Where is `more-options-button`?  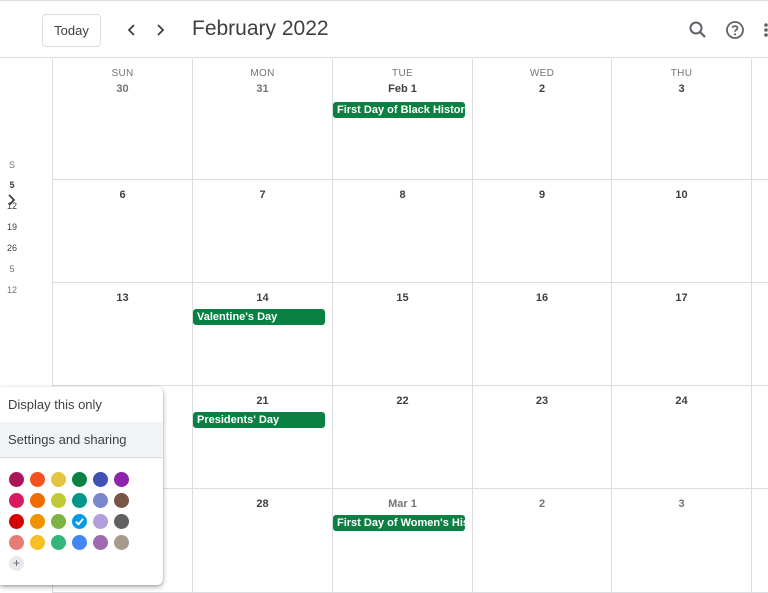
more-options-button is located at coordinates (764, 30).